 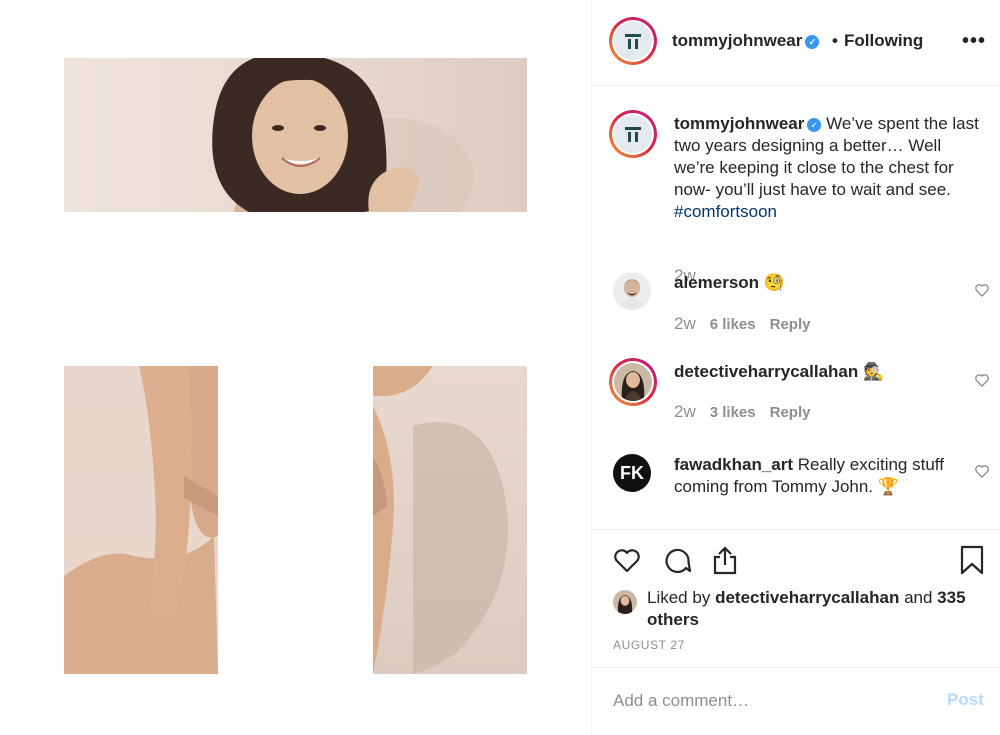 What do you see at coordinates (440, 520) in the screenshot?
I see `hip-illustration` at bounding box center [440, 520].